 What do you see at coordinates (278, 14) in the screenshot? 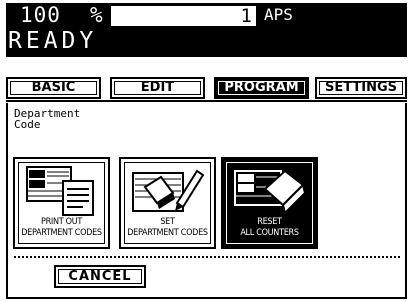
I see `paper-size-readout: APS` at bounding box center [278, 14].